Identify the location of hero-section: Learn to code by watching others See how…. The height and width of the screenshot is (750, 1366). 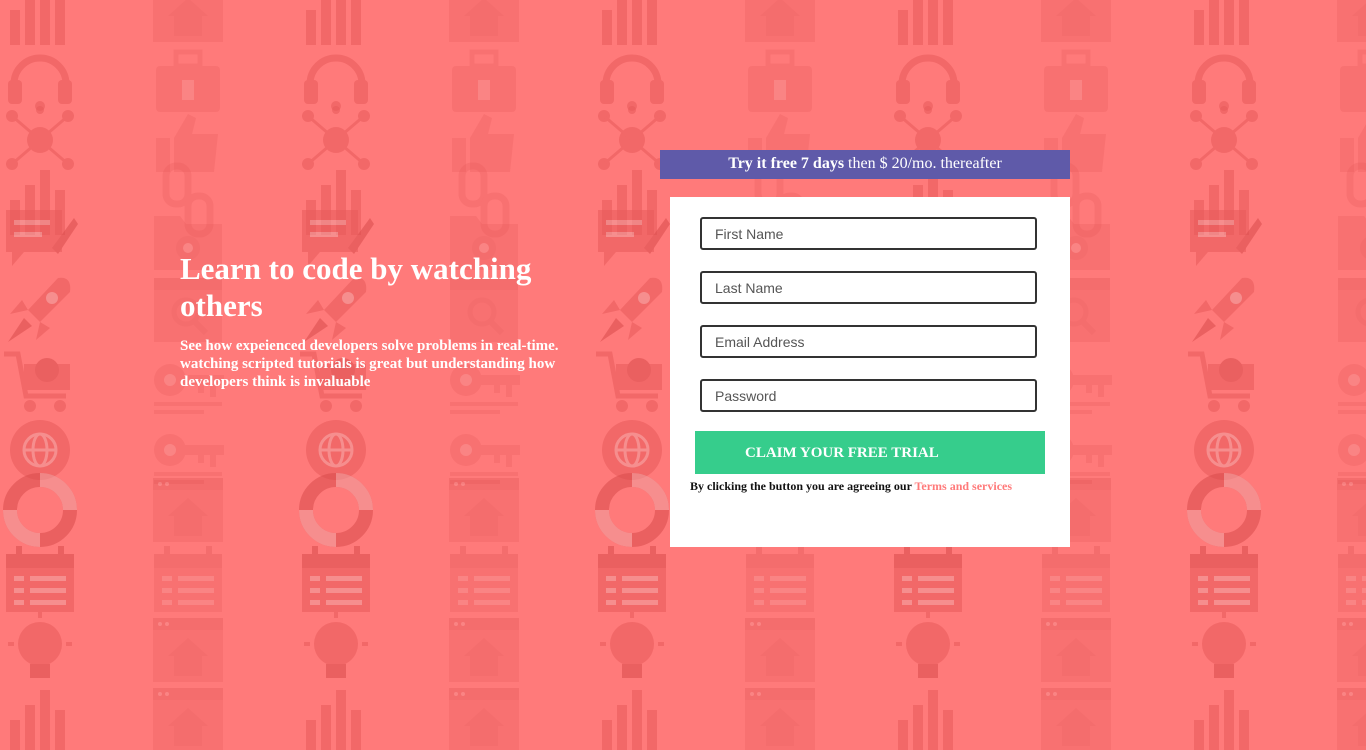
(390, 320).